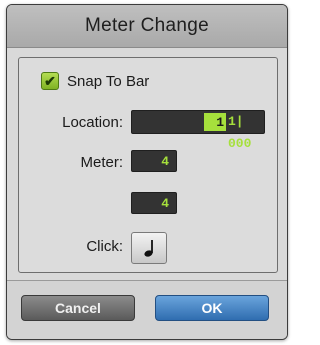 The height and width of the screenshot is (345, 320). I want to click on location-bar-value: 1, so click(215, 122).